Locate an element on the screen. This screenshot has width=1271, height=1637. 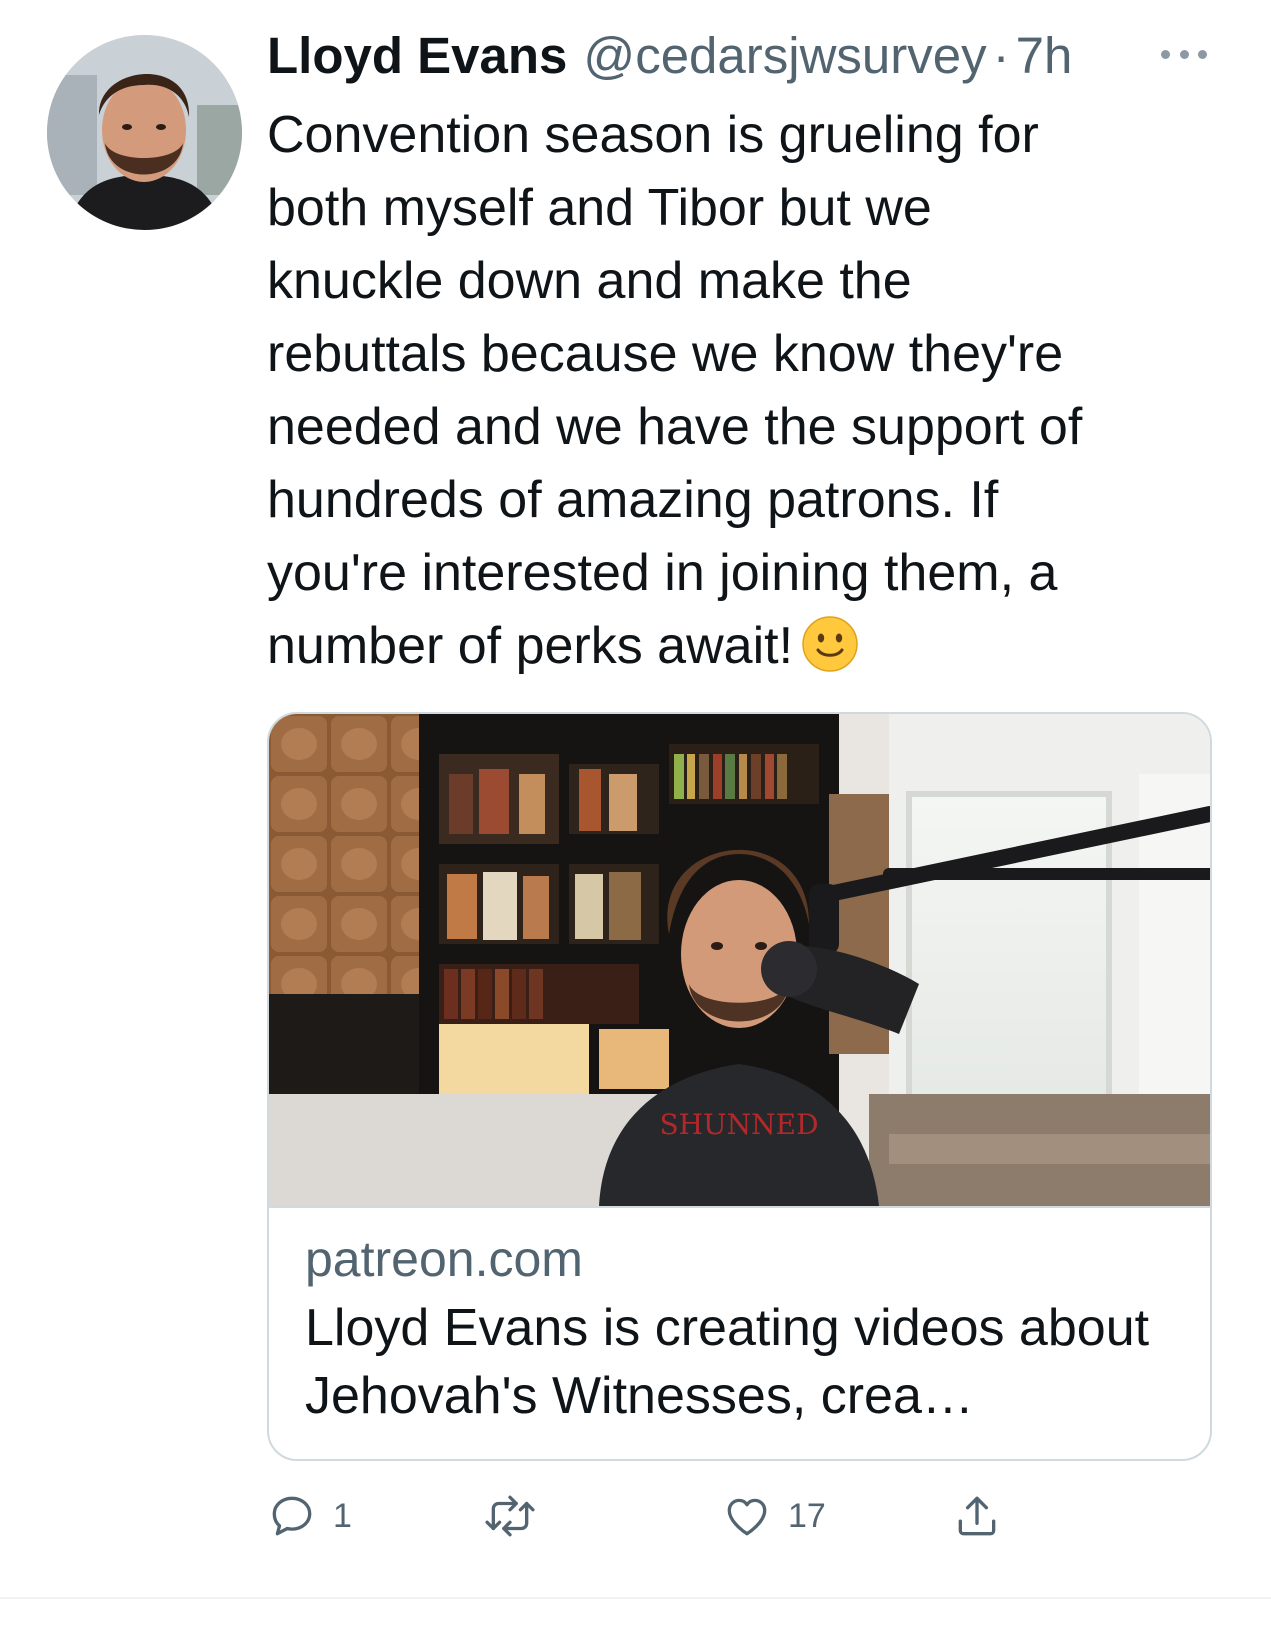
profile-photo-image is located at coordinates (144, 132).